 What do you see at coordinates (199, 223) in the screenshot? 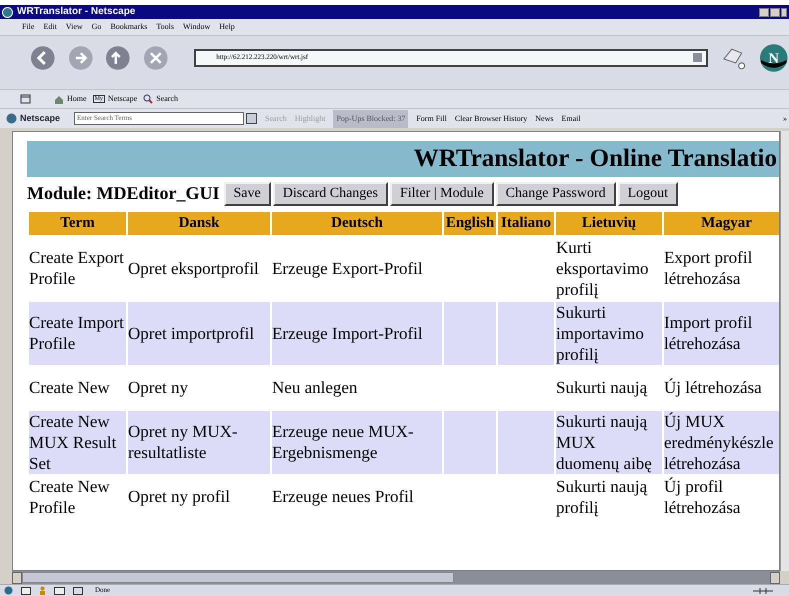
I see `column-header: Dansk` at bounding box center [199, 223].